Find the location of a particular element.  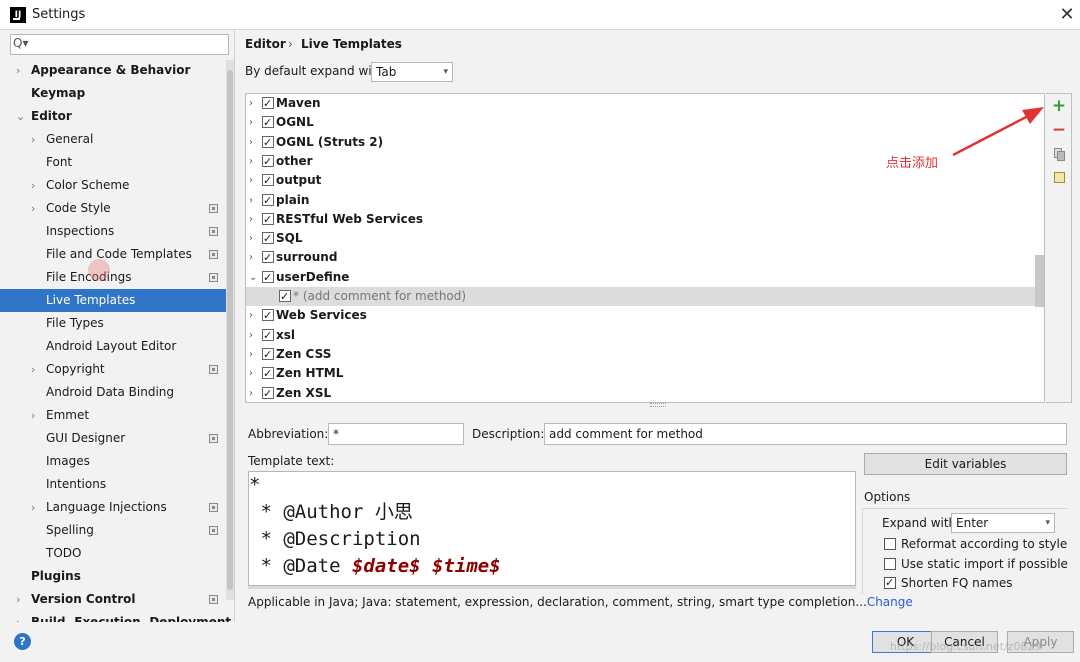

template-group: ⌄userDefine is located at coordinates (645, 277).